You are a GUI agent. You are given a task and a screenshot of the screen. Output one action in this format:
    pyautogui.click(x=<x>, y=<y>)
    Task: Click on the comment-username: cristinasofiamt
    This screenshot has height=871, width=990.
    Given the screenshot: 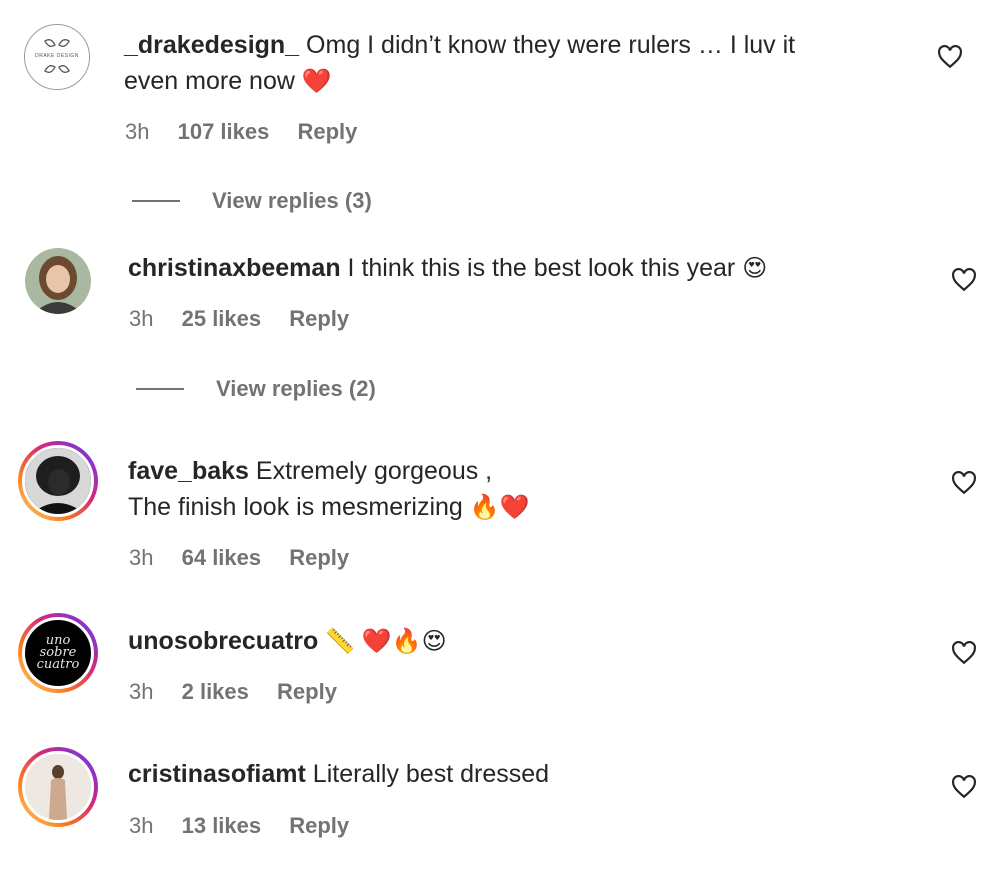 What is the action you would take?
    pyautogui.click(x=217, y=774)
    